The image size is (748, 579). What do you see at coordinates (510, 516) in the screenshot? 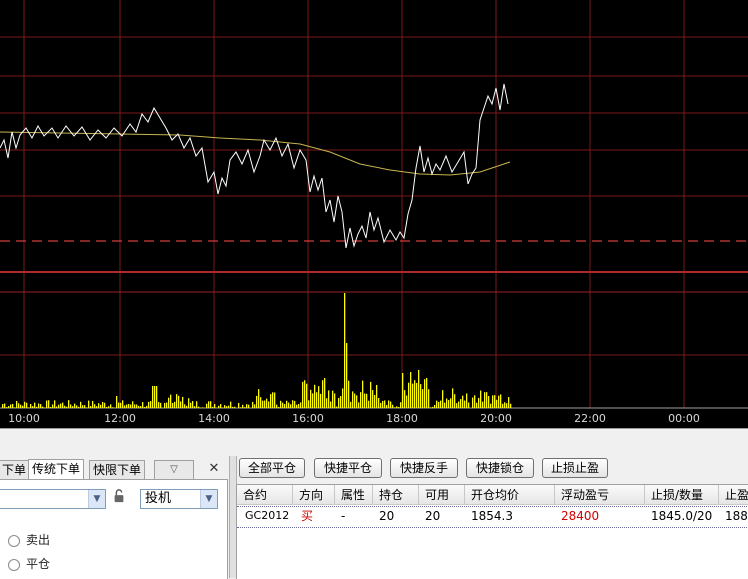
I see `cell-open-avg-price: 1854.3` at bounding box center [510, 516].